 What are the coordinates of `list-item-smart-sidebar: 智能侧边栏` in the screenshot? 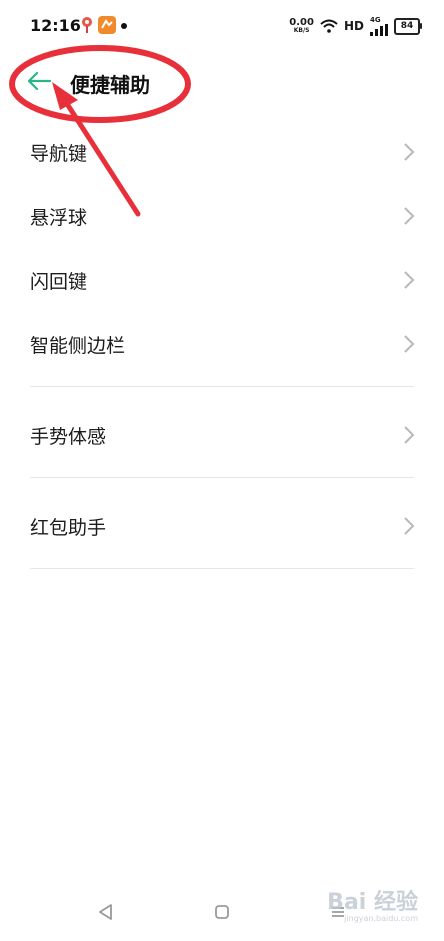 It's located at (222, 344).